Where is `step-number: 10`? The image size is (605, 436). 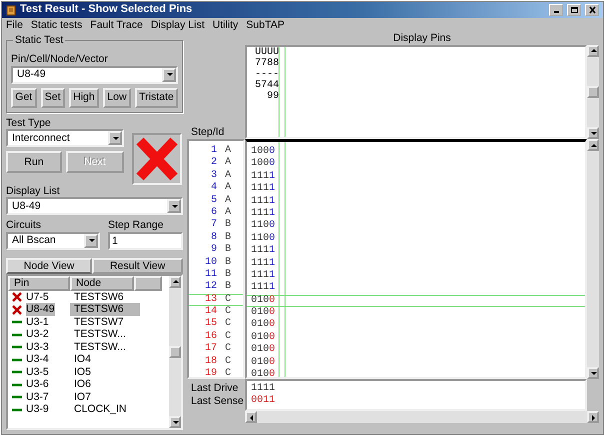
step-number: 10 is located at coordinates (210, 262).